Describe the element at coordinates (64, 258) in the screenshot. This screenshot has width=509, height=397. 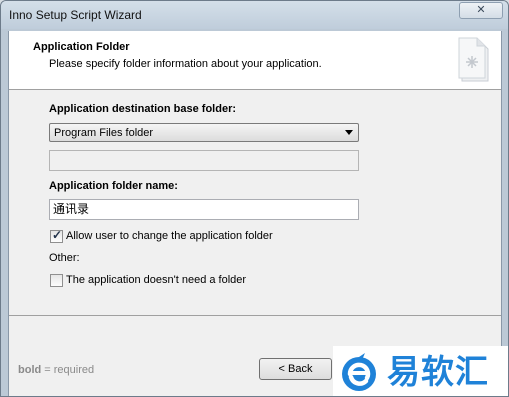
I see `other-label: Other:` at that location.